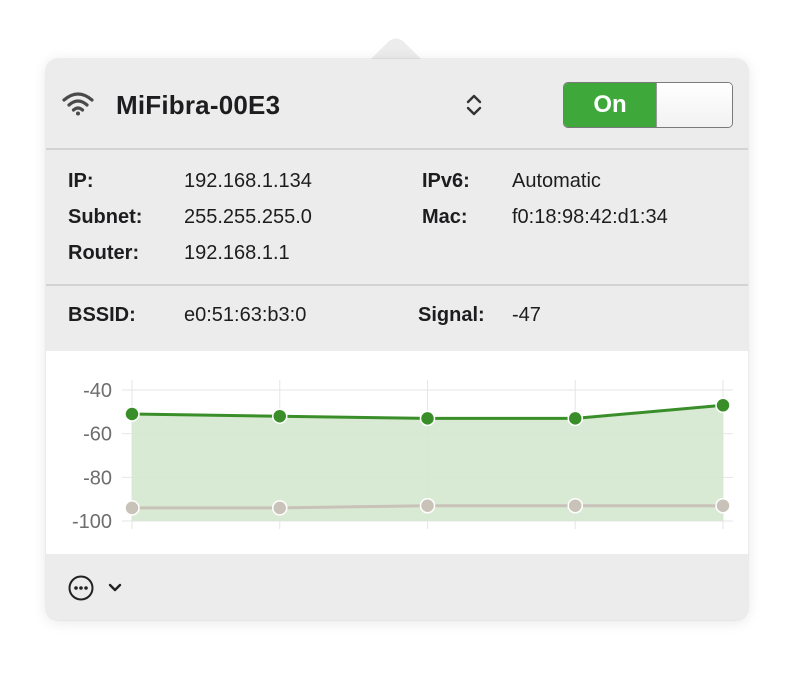 The height and width of the screenshot is (674, 794). What do you see at coordinates (248, 181) in the screenshot?
I see `ip-value: 192.168.1.134` at bounding box center [248, 181].